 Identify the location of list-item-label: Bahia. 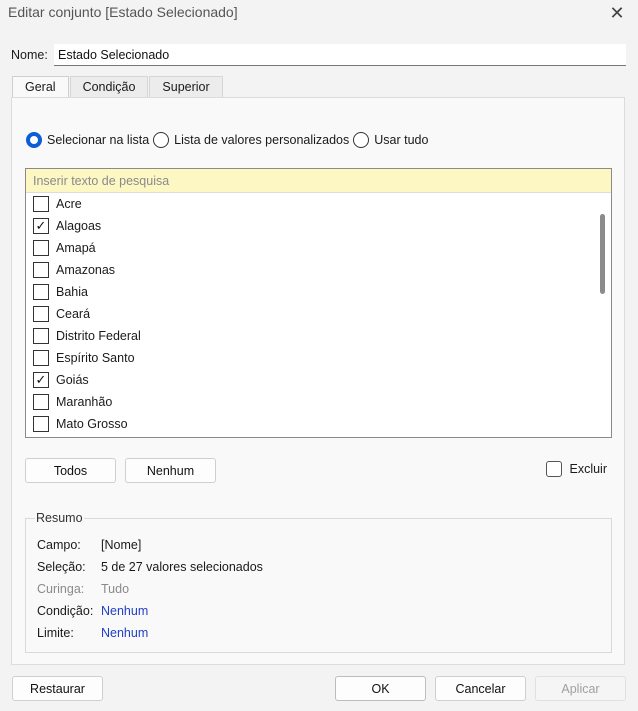
(72, 292).